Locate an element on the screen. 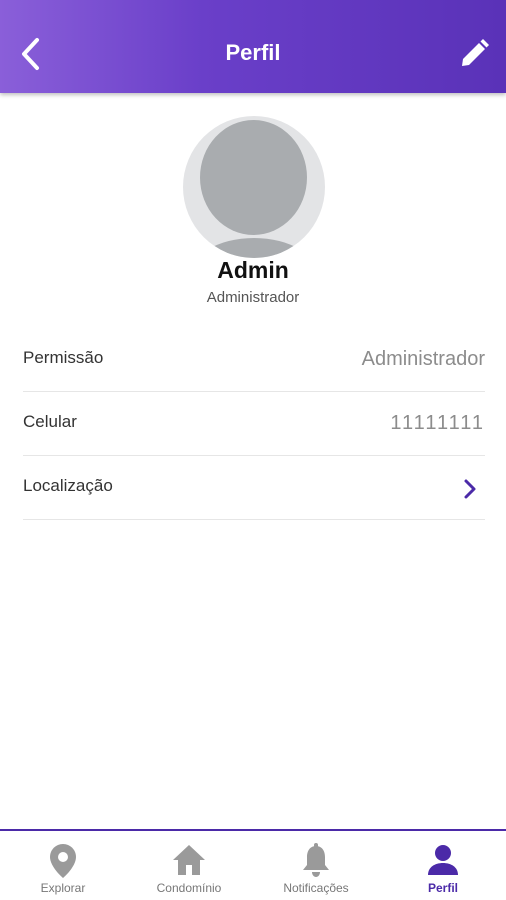 The height and width of the screenshot is (900, 506). detail-row-localizacao: Localização is located at coordinates (254, 488).